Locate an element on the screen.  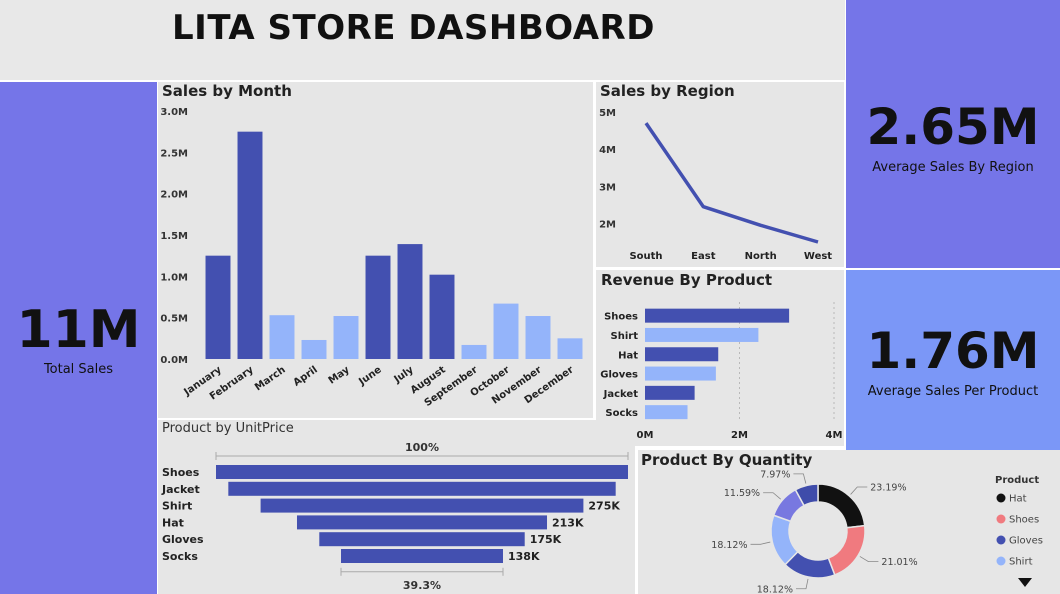
month-y-tick: 2.0M is located at coordinates (174, 195).